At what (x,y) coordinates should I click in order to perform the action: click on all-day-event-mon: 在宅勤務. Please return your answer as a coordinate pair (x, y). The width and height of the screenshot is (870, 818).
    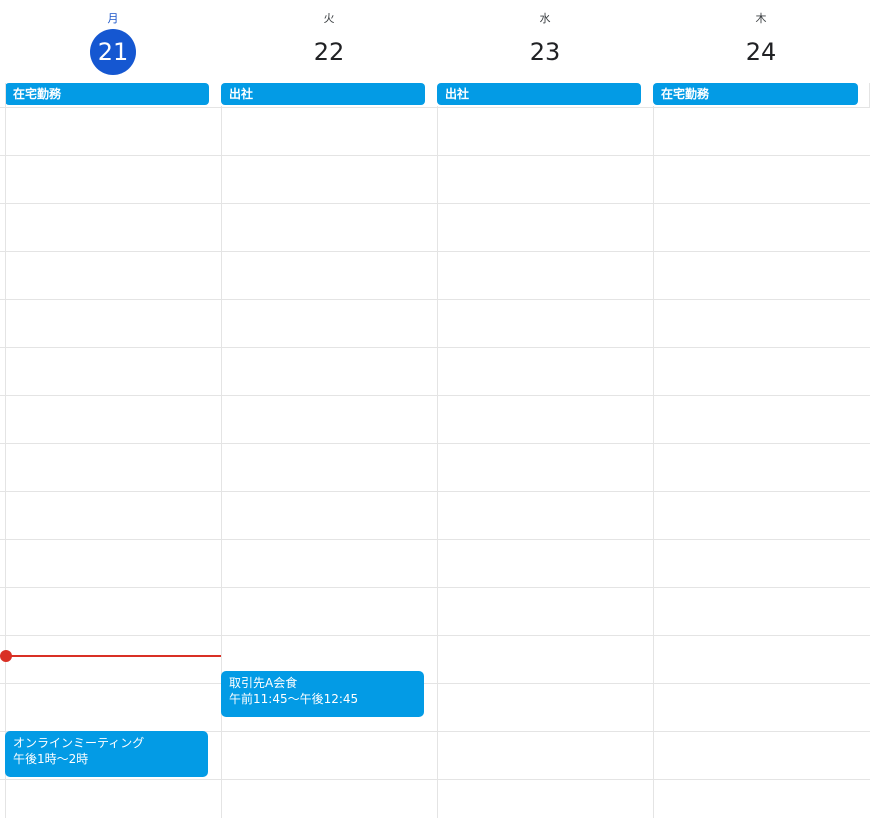
    Looking at the image, I should click on (107, 94).